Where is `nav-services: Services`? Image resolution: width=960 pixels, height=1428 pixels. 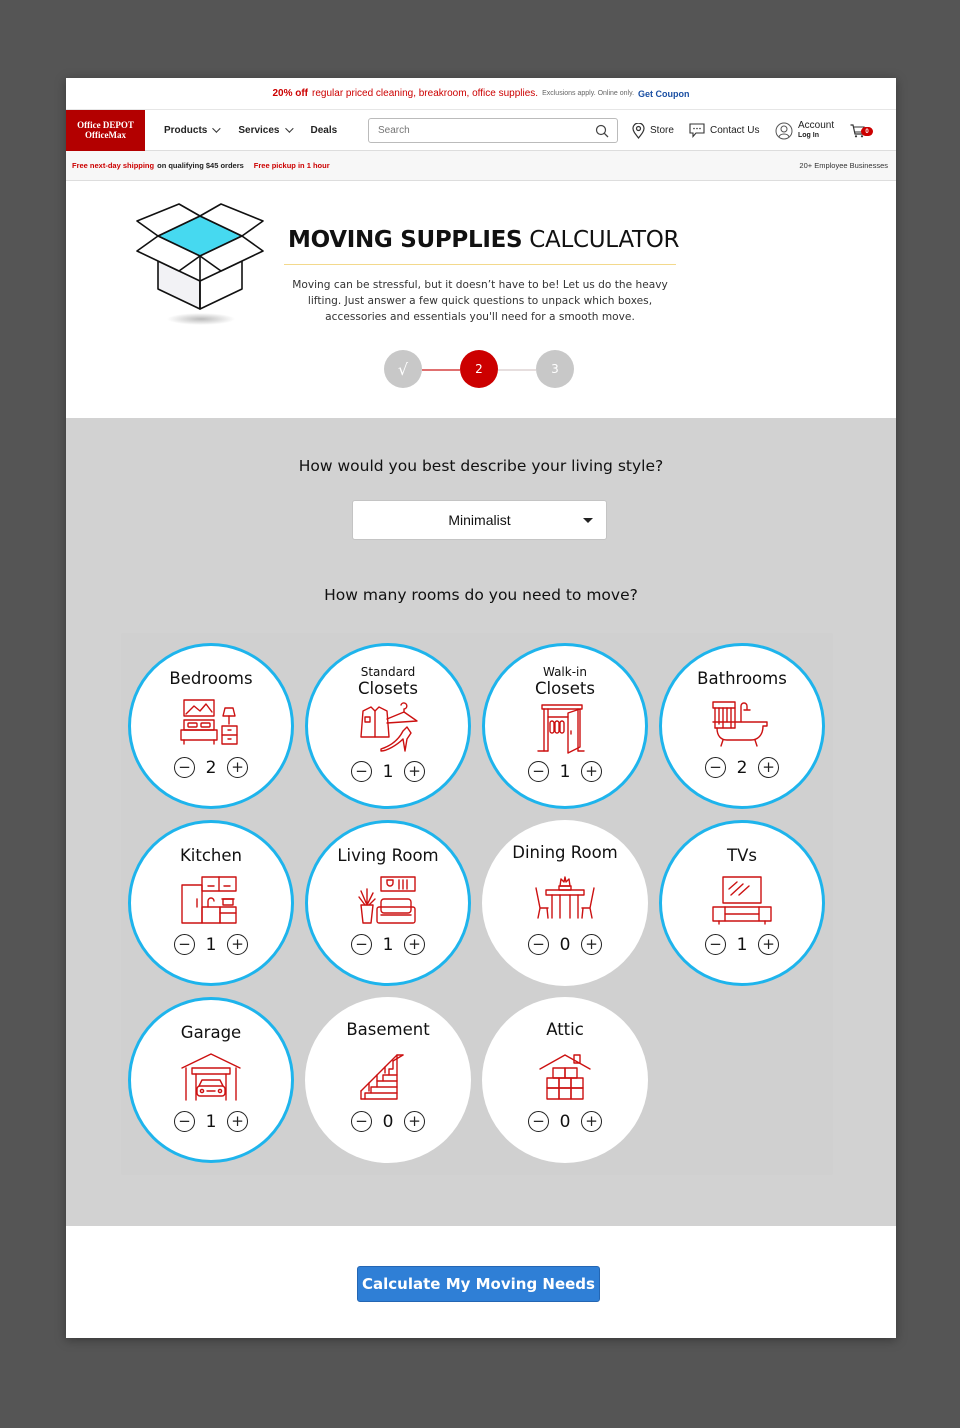
nav-services: Services is located at coordinates (266, 130).